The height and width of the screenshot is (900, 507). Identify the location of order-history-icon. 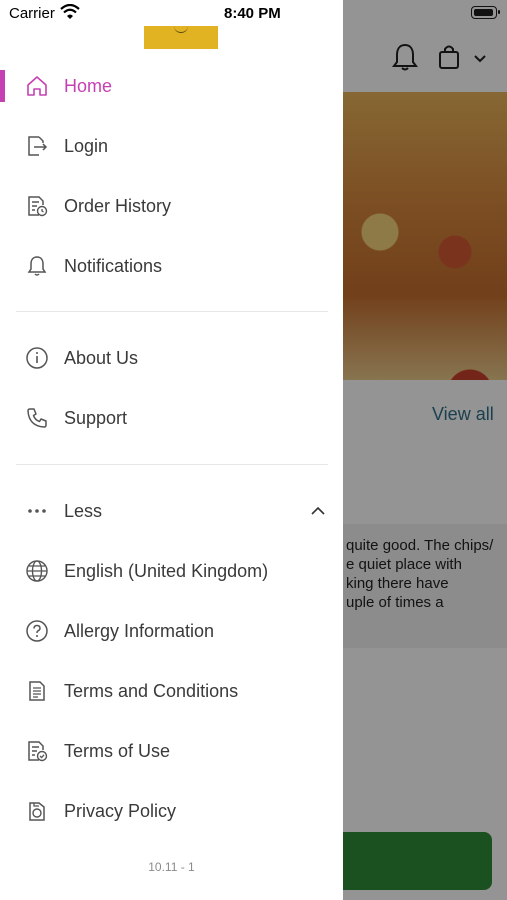
(37, 206).